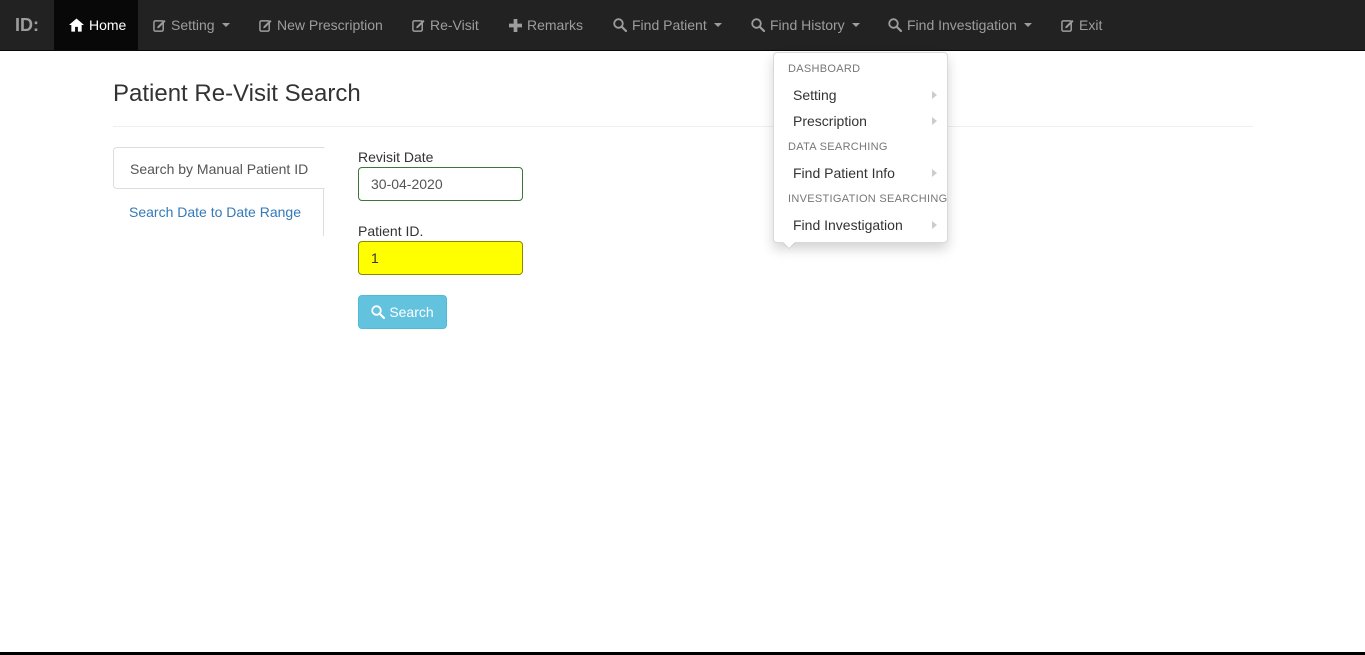 The width and height of the screenshot is (1365, 655). I want to click on nav-exit: Exit, so click(1081, 25).